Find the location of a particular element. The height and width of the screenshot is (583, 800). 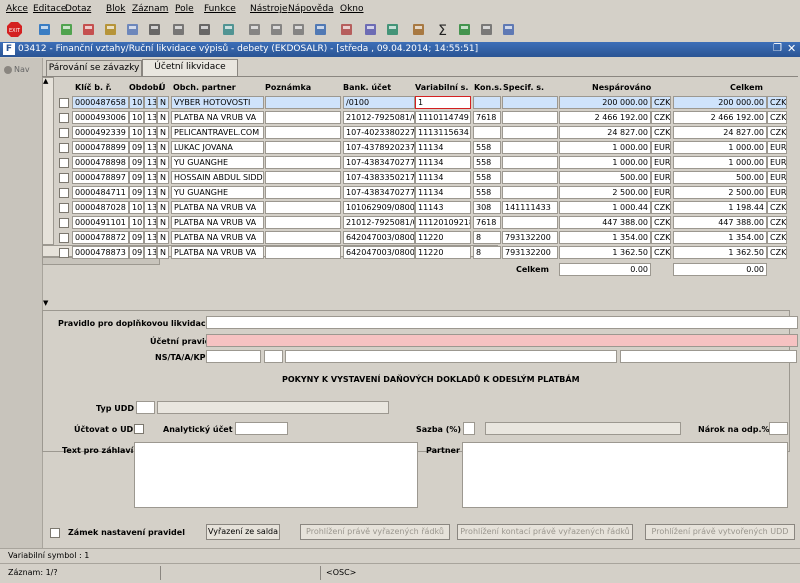

grid-cell-nes: 1 354.00 is located at coordinates (605, 237).